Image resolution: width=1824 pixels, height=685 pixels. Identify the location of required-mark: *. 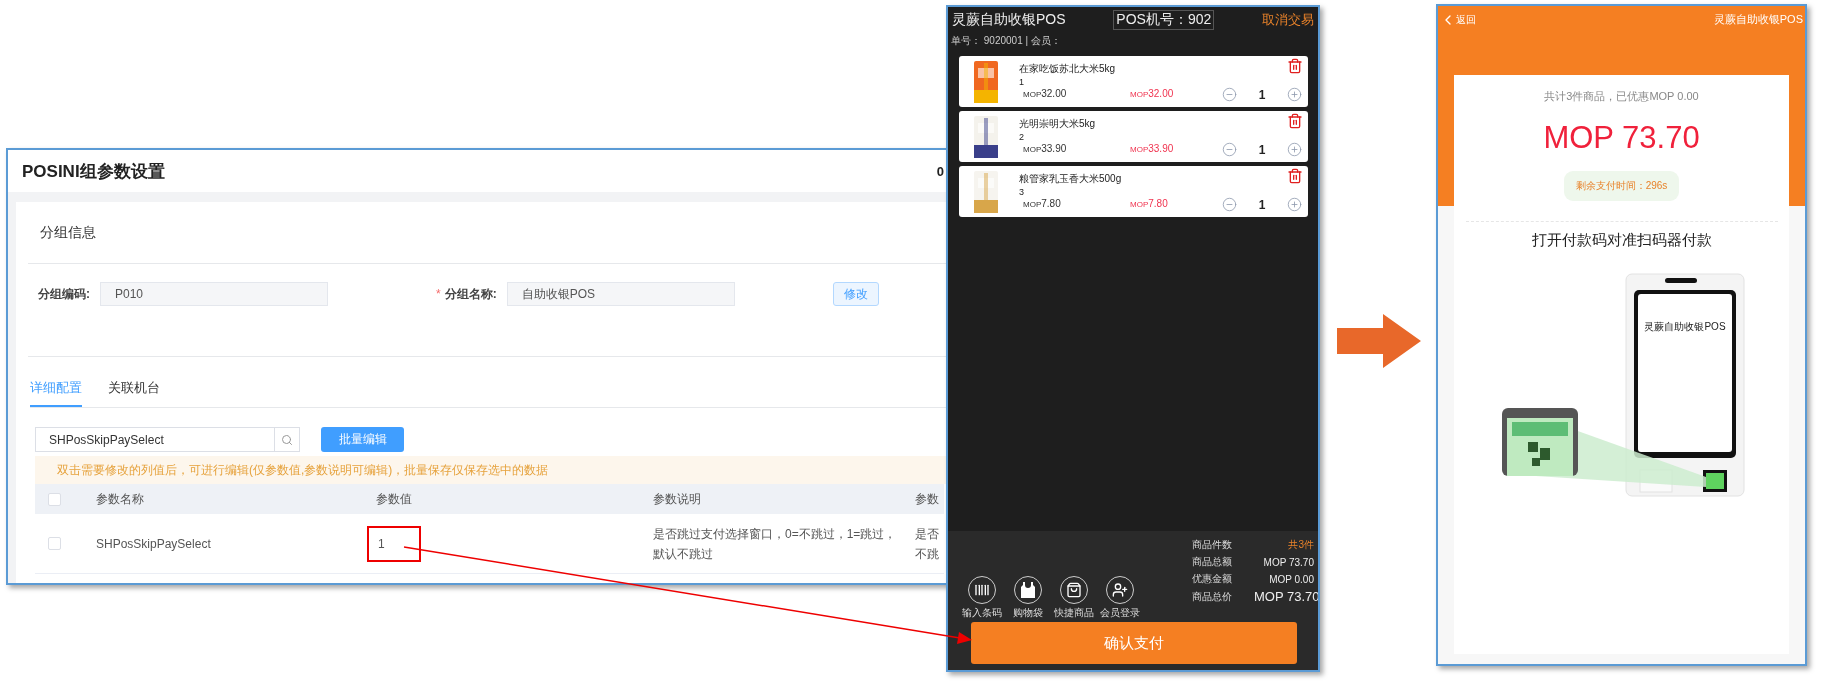
(438, 294).